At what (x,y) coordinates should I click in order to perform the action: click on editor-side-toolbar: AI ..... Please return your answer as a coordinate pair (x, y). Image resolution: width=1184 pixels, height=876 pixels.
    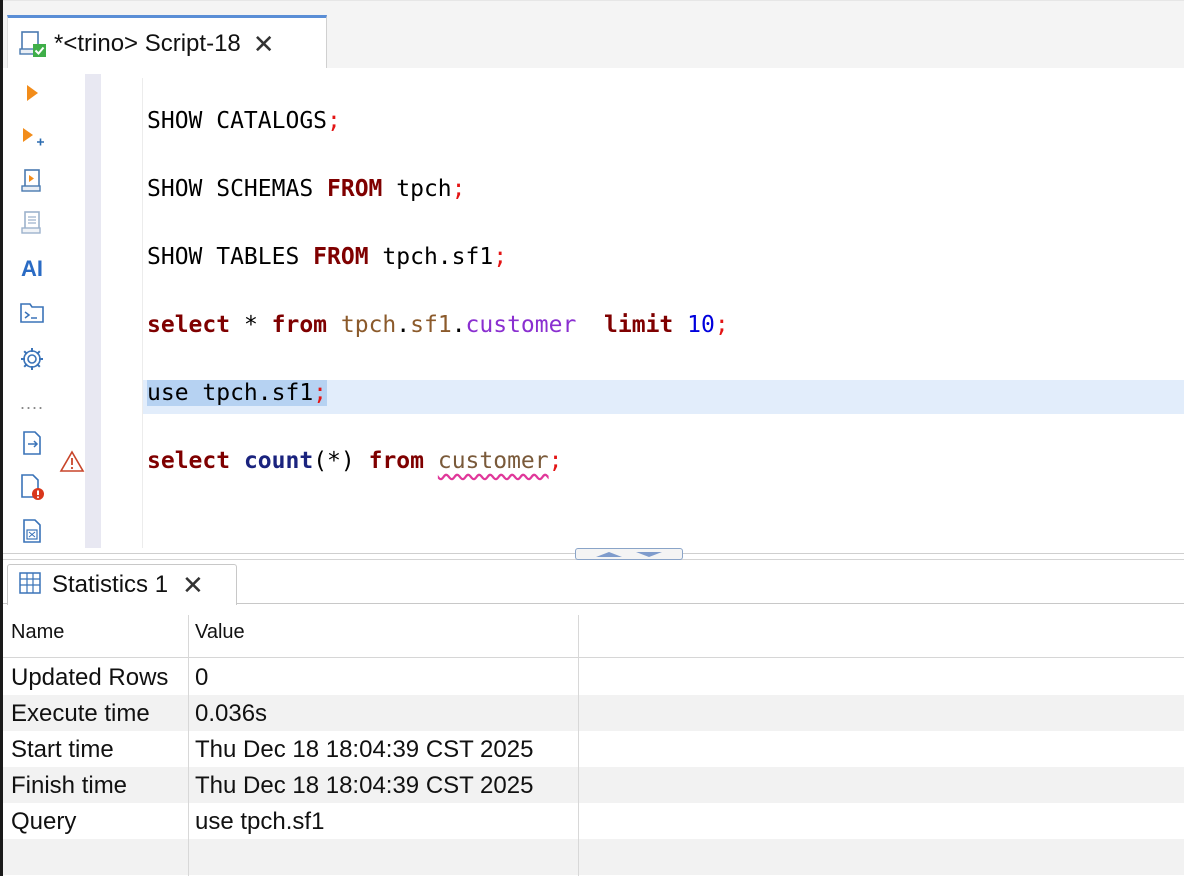
    Looking at the image, I should click on (30, 308).